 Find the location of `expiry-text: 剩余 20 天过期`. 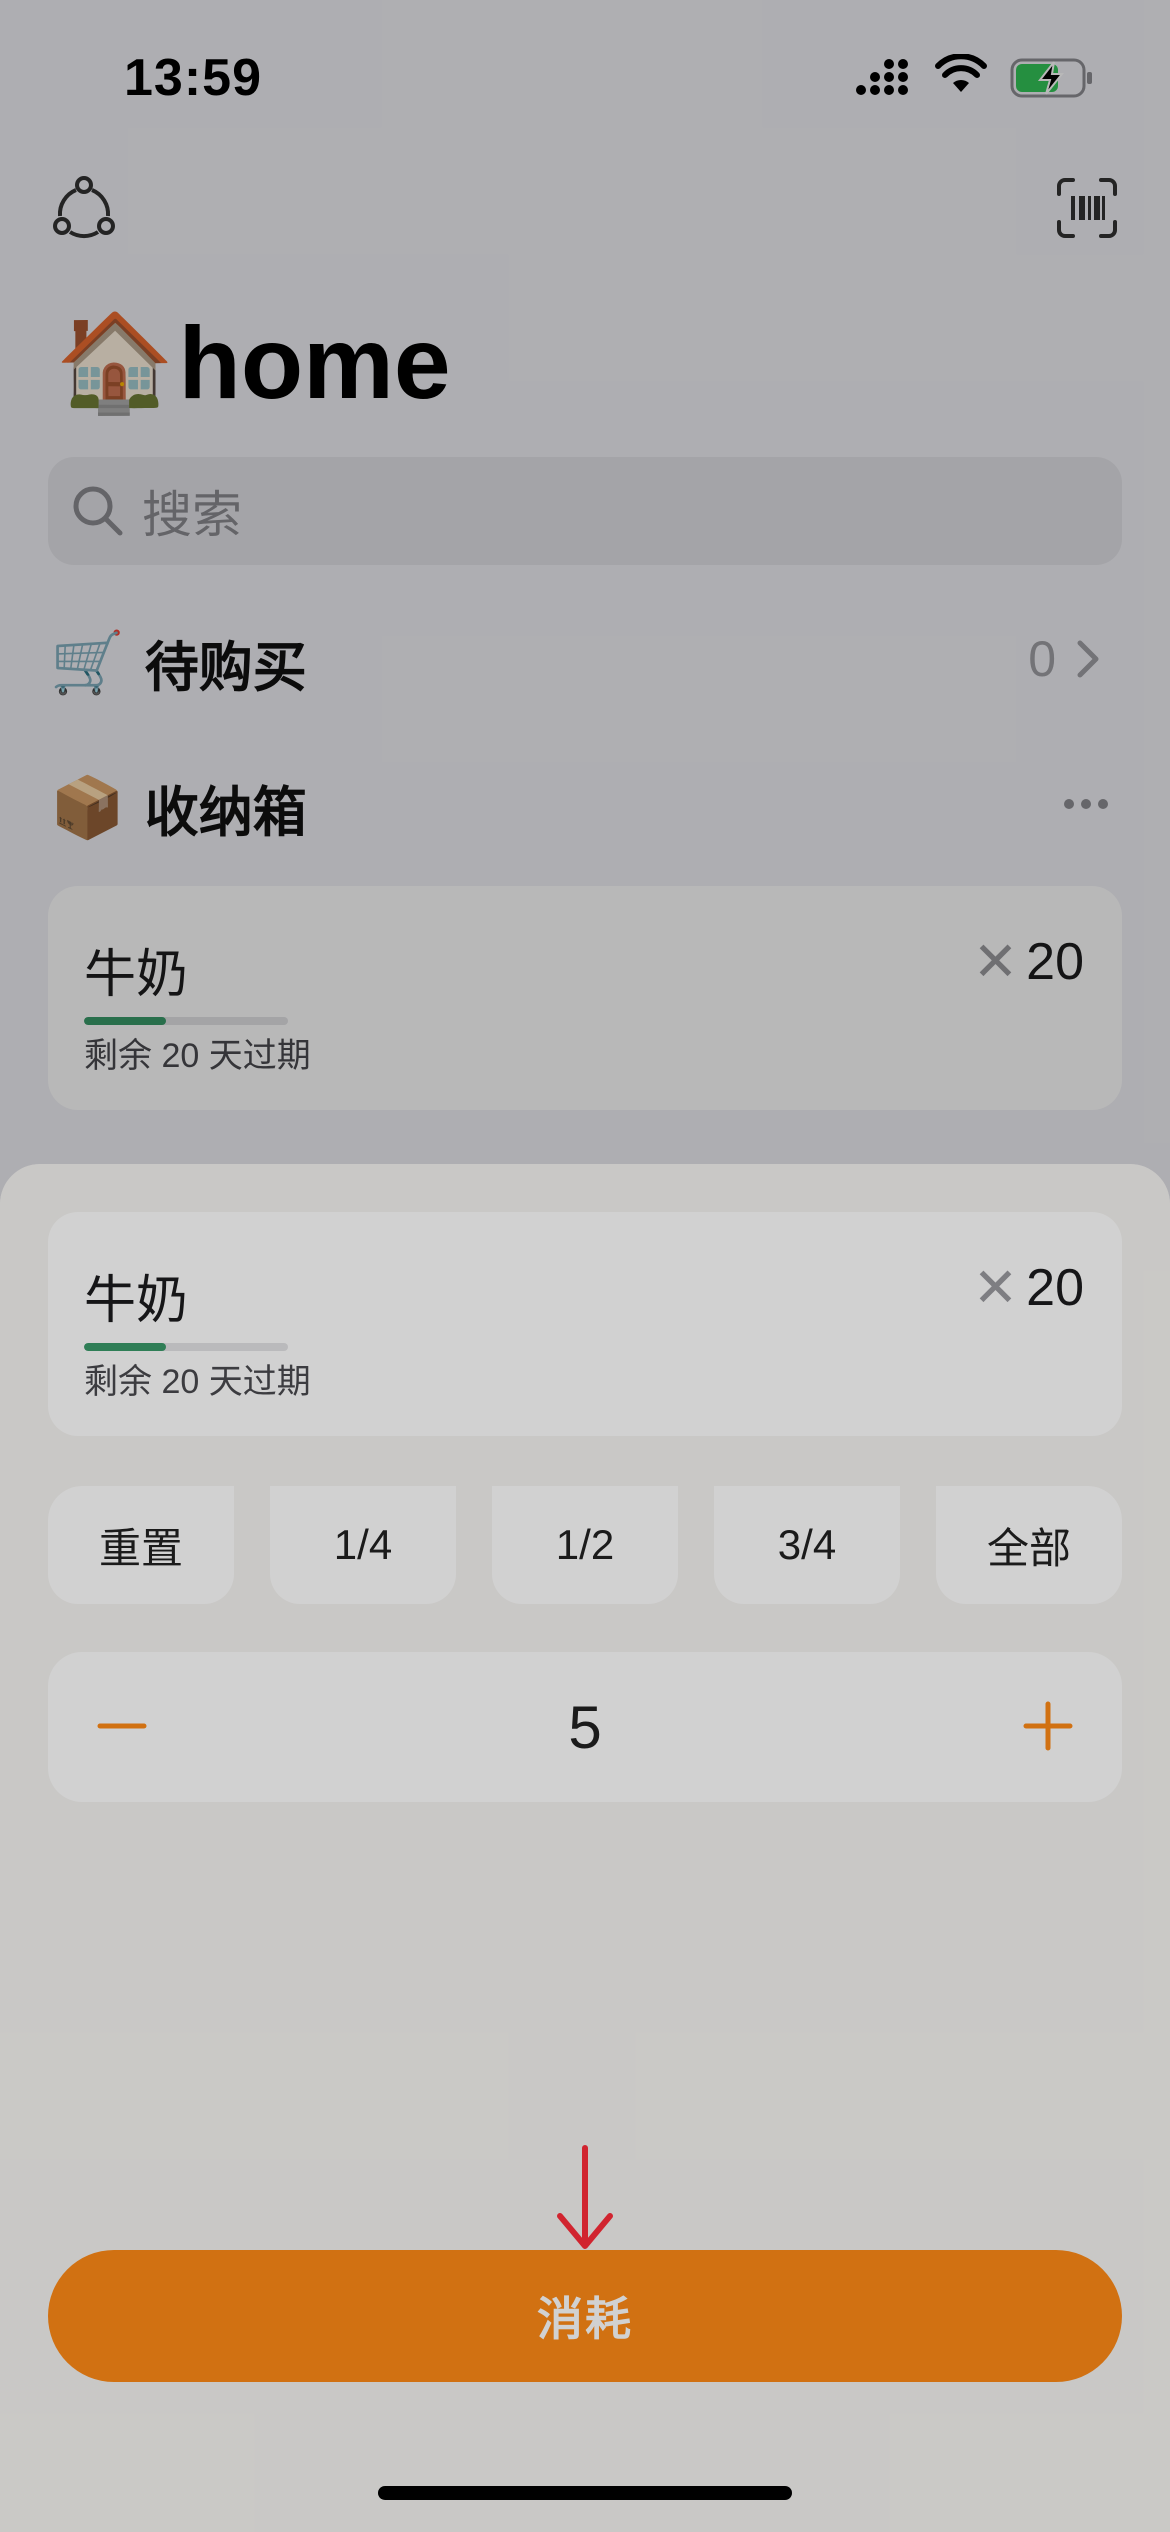

expiry-text: 剩余 20 天过期 is located at coordinates (197, 1382).